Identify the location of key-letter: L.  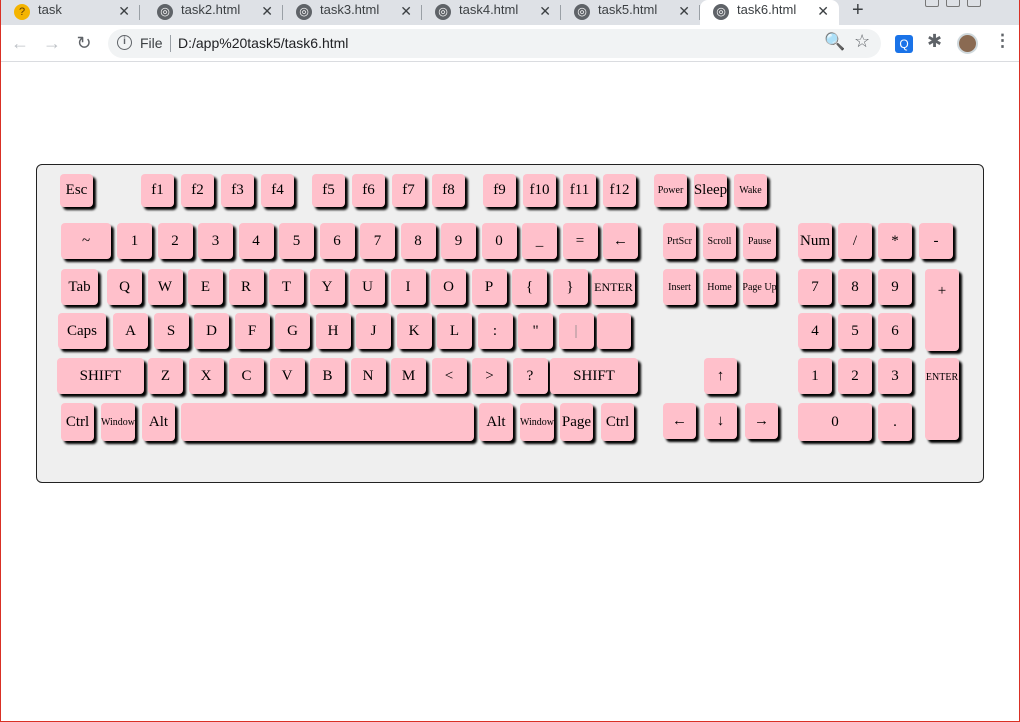
(454, 331).